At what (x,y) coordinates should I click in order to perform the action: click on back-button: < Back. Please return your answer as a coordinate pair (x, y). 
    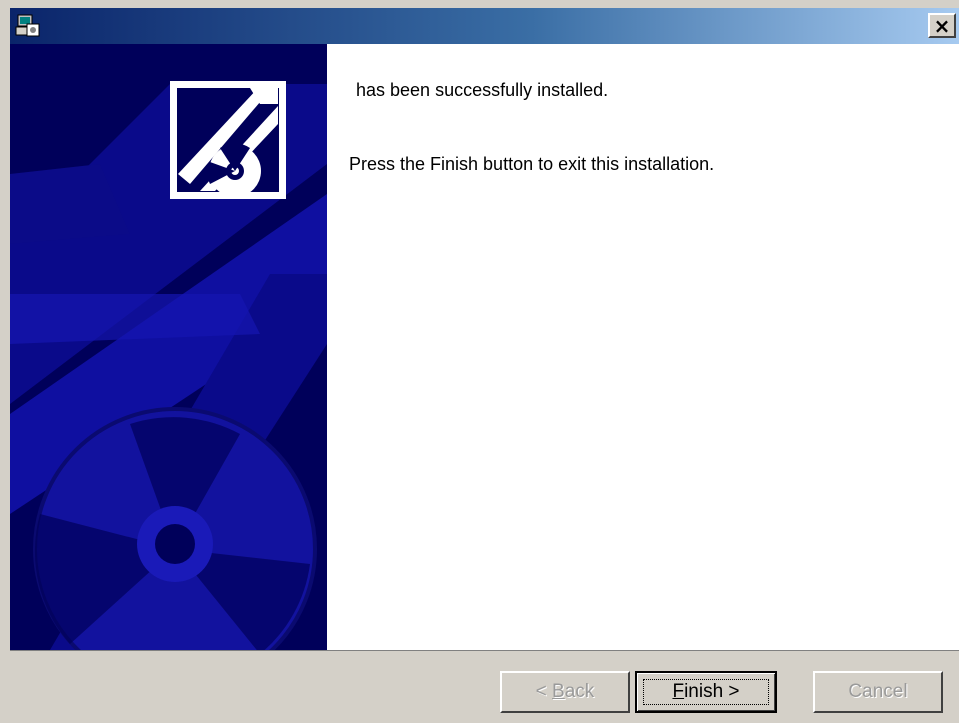
    Looking at the image, I should click on (565, 692).